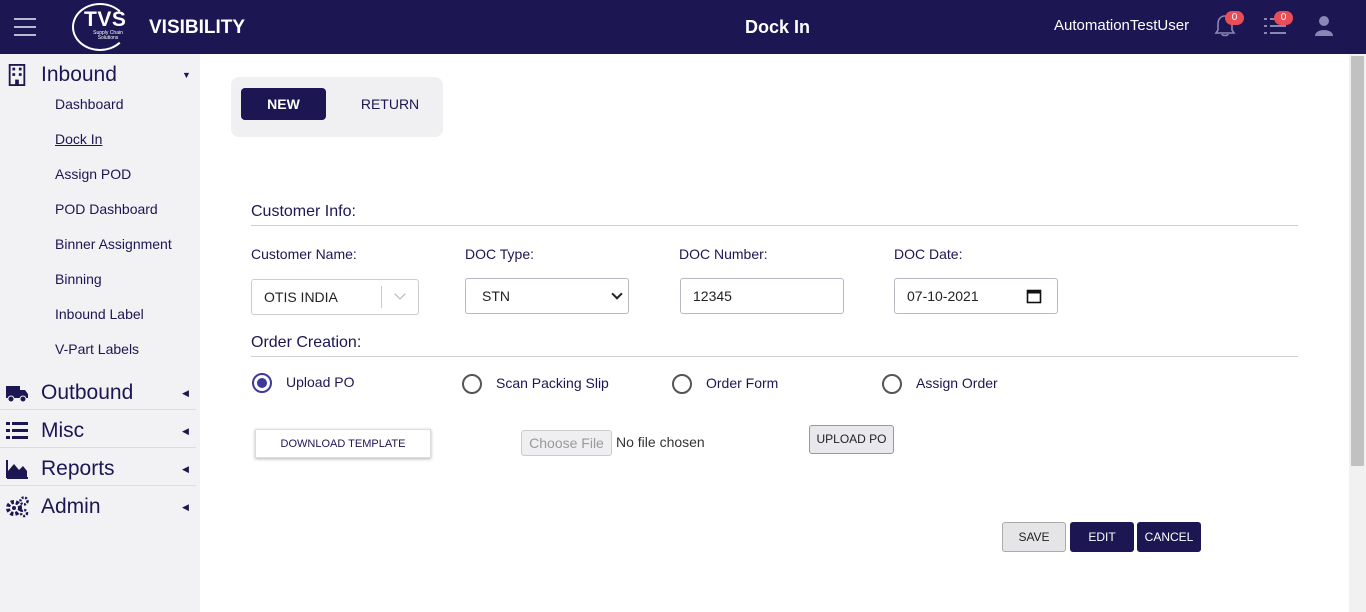 The width and height of the screenshot is (1366, 612). I want to click on tab-new: NEW, so click(283, 104).